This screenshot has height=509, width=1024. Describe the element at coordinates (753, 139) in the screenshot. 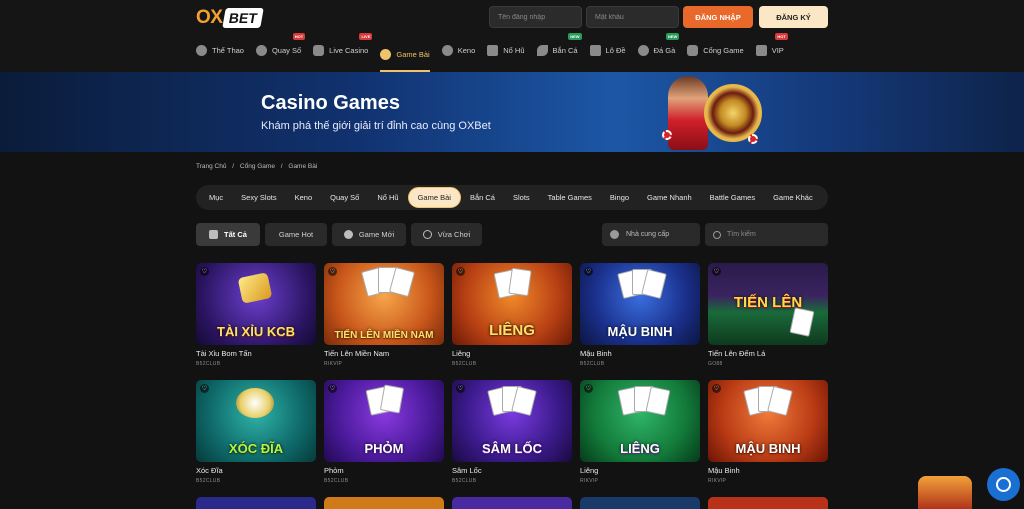

I see `casino-chip-image` at that location.